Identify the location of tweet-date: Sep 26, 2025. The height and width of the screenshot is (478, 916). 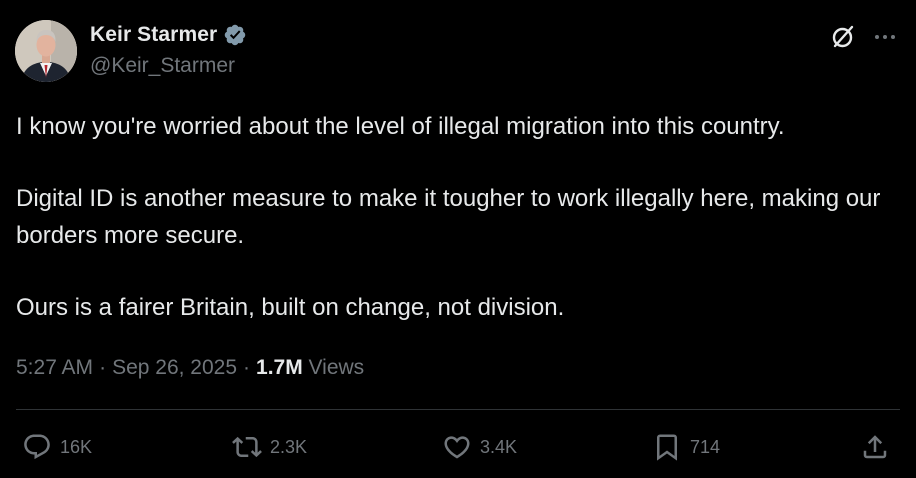
(174, 367).